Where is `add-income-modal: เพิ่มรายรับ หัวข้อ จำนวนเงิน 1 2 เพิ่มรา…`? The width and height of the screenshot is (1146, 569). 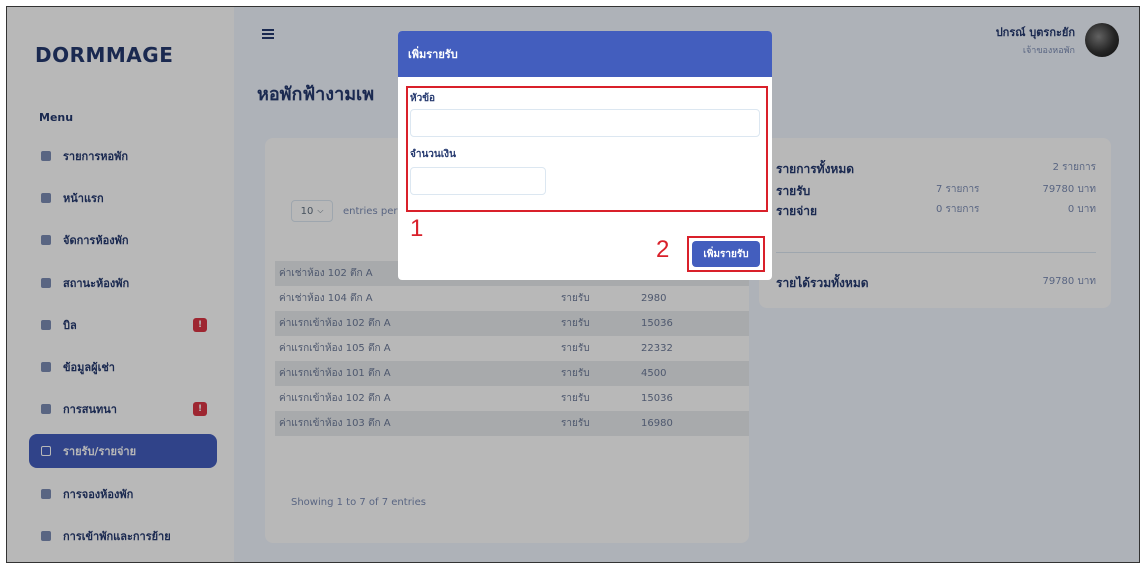 add-income-modal: เพิ่มรายรับ หัวข้อ จำนวนเงิน 1 2 เพิ่มรา… is located at coordinates (585, 155).